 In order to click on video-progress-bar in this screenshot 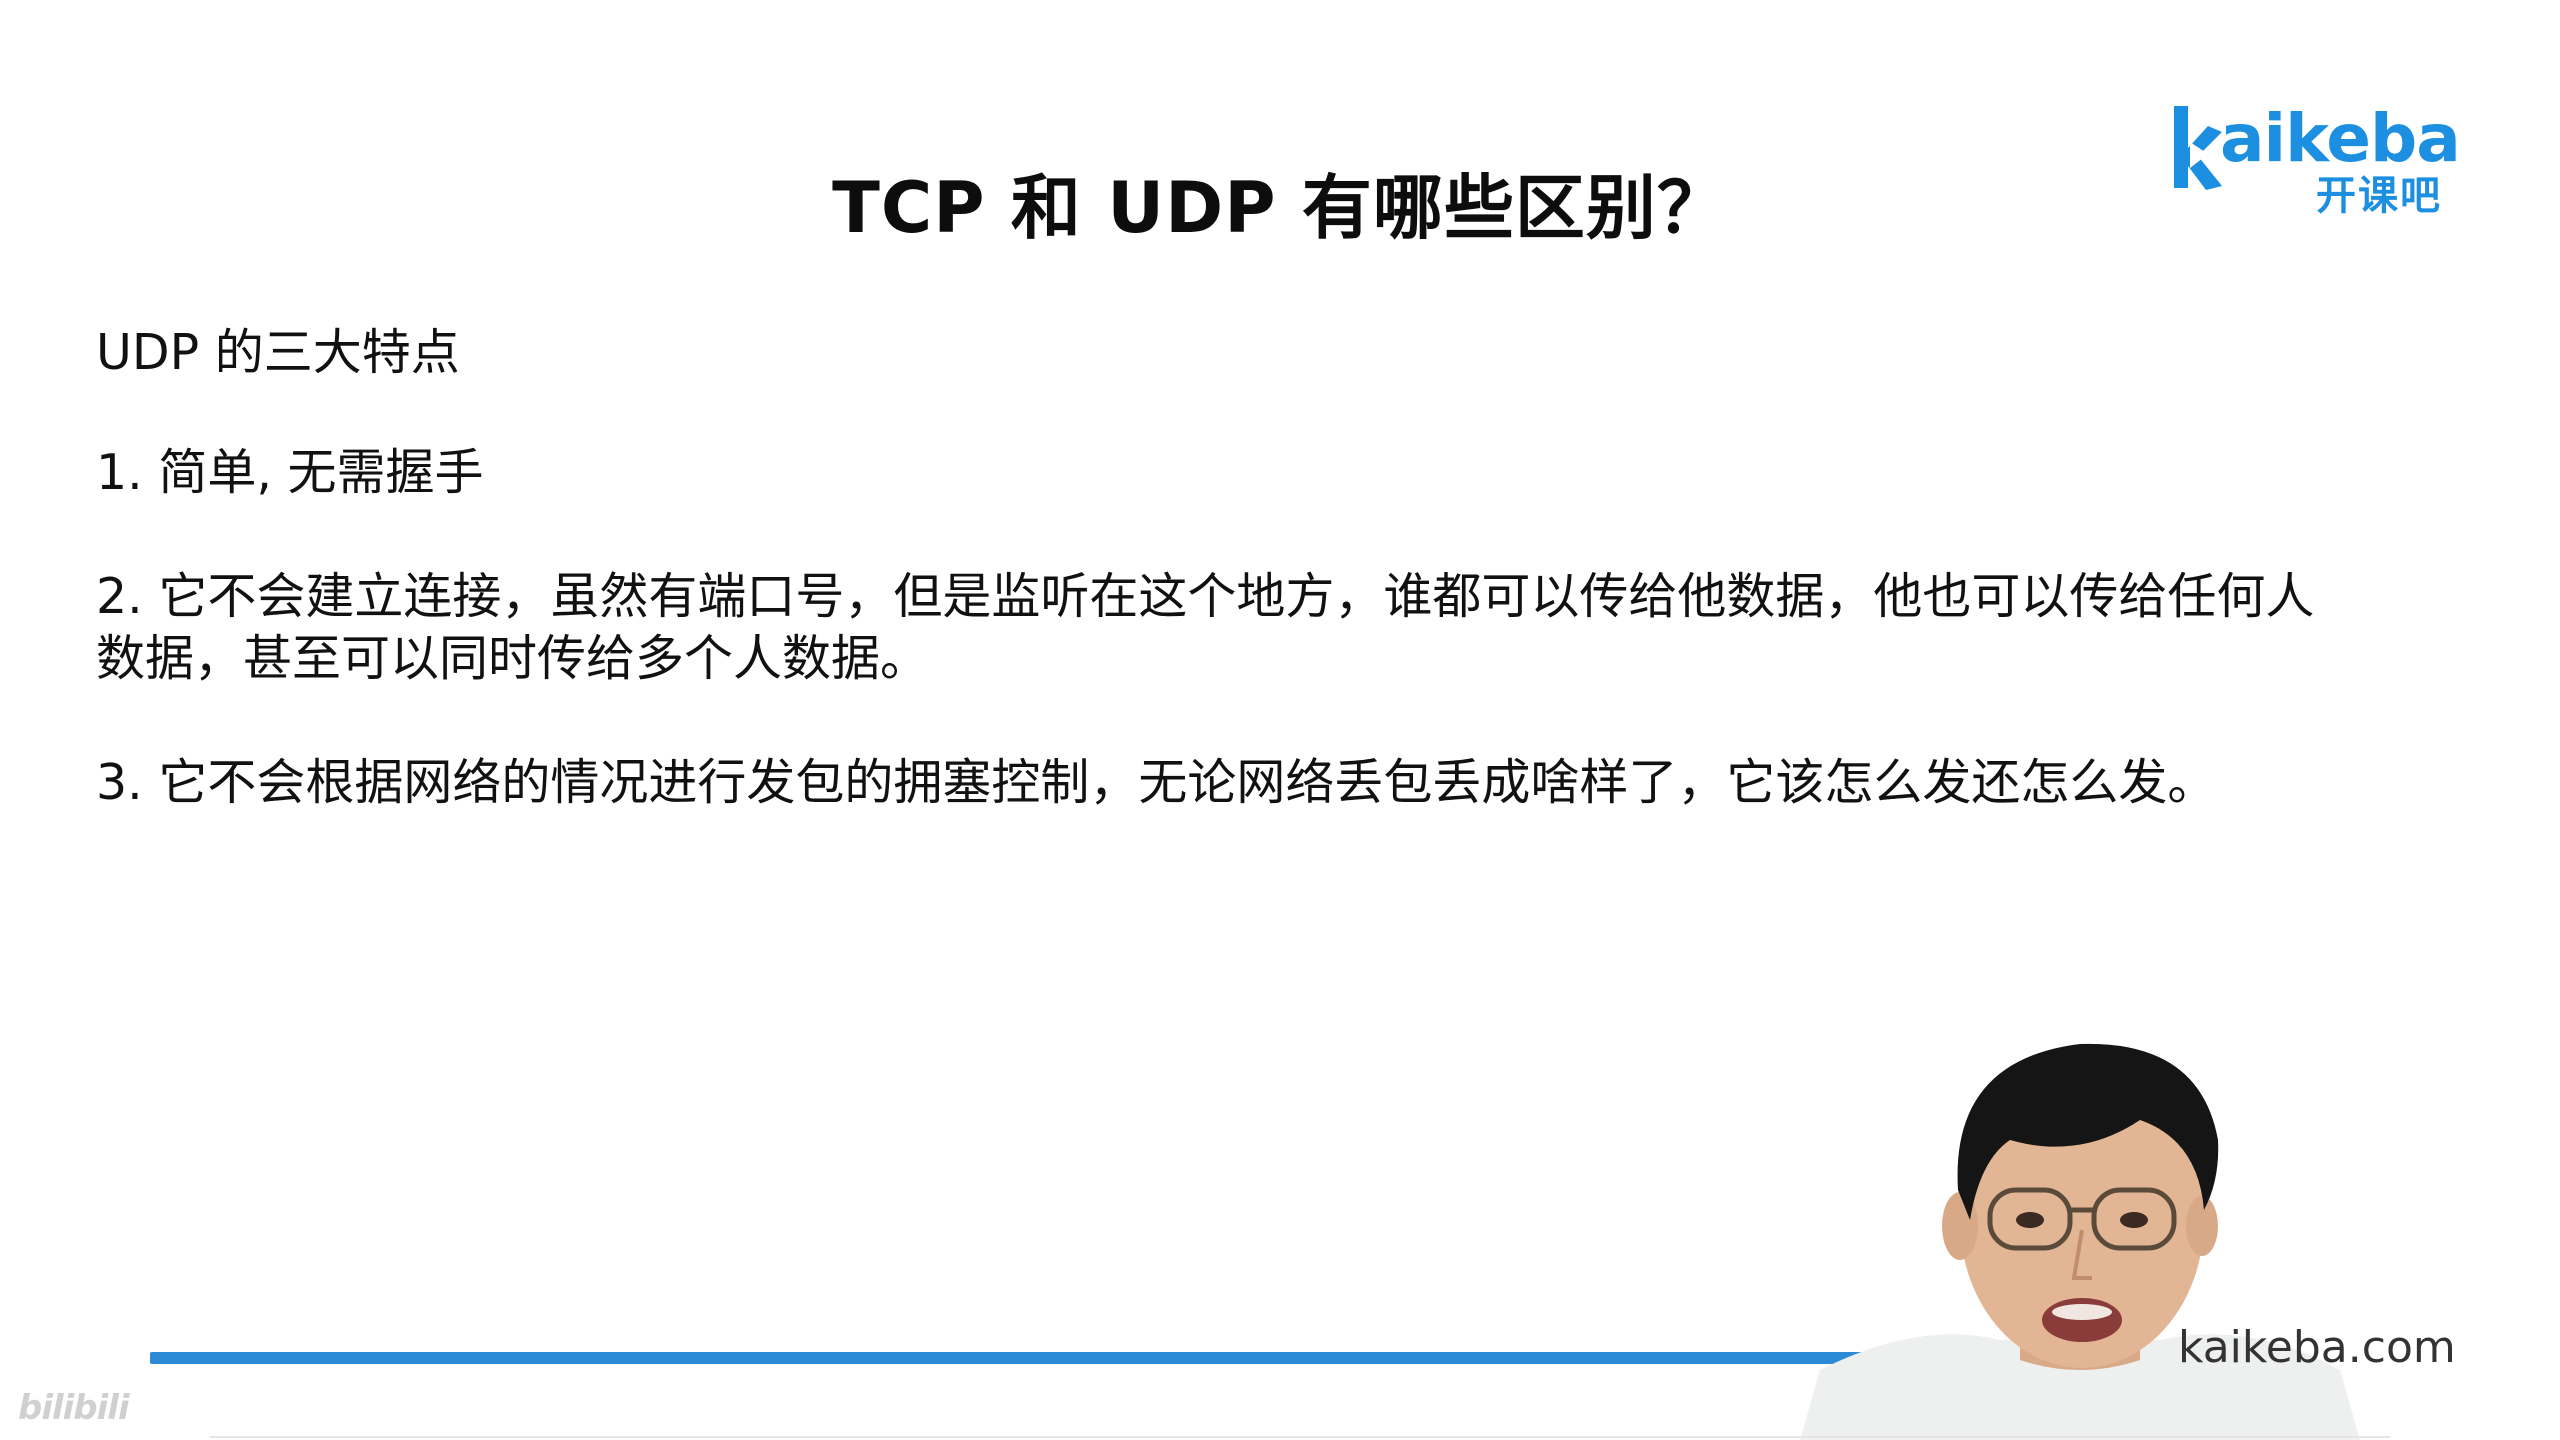, I will do `click(1080, 1358)`.